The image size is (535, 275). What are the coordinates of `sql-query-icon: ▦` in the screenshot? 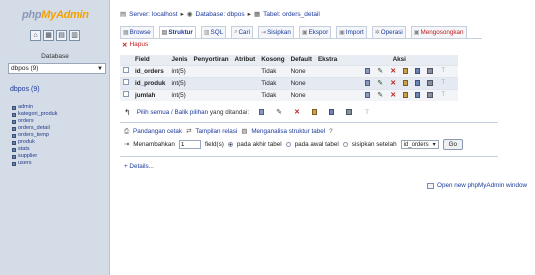 It's located at (48, 35).